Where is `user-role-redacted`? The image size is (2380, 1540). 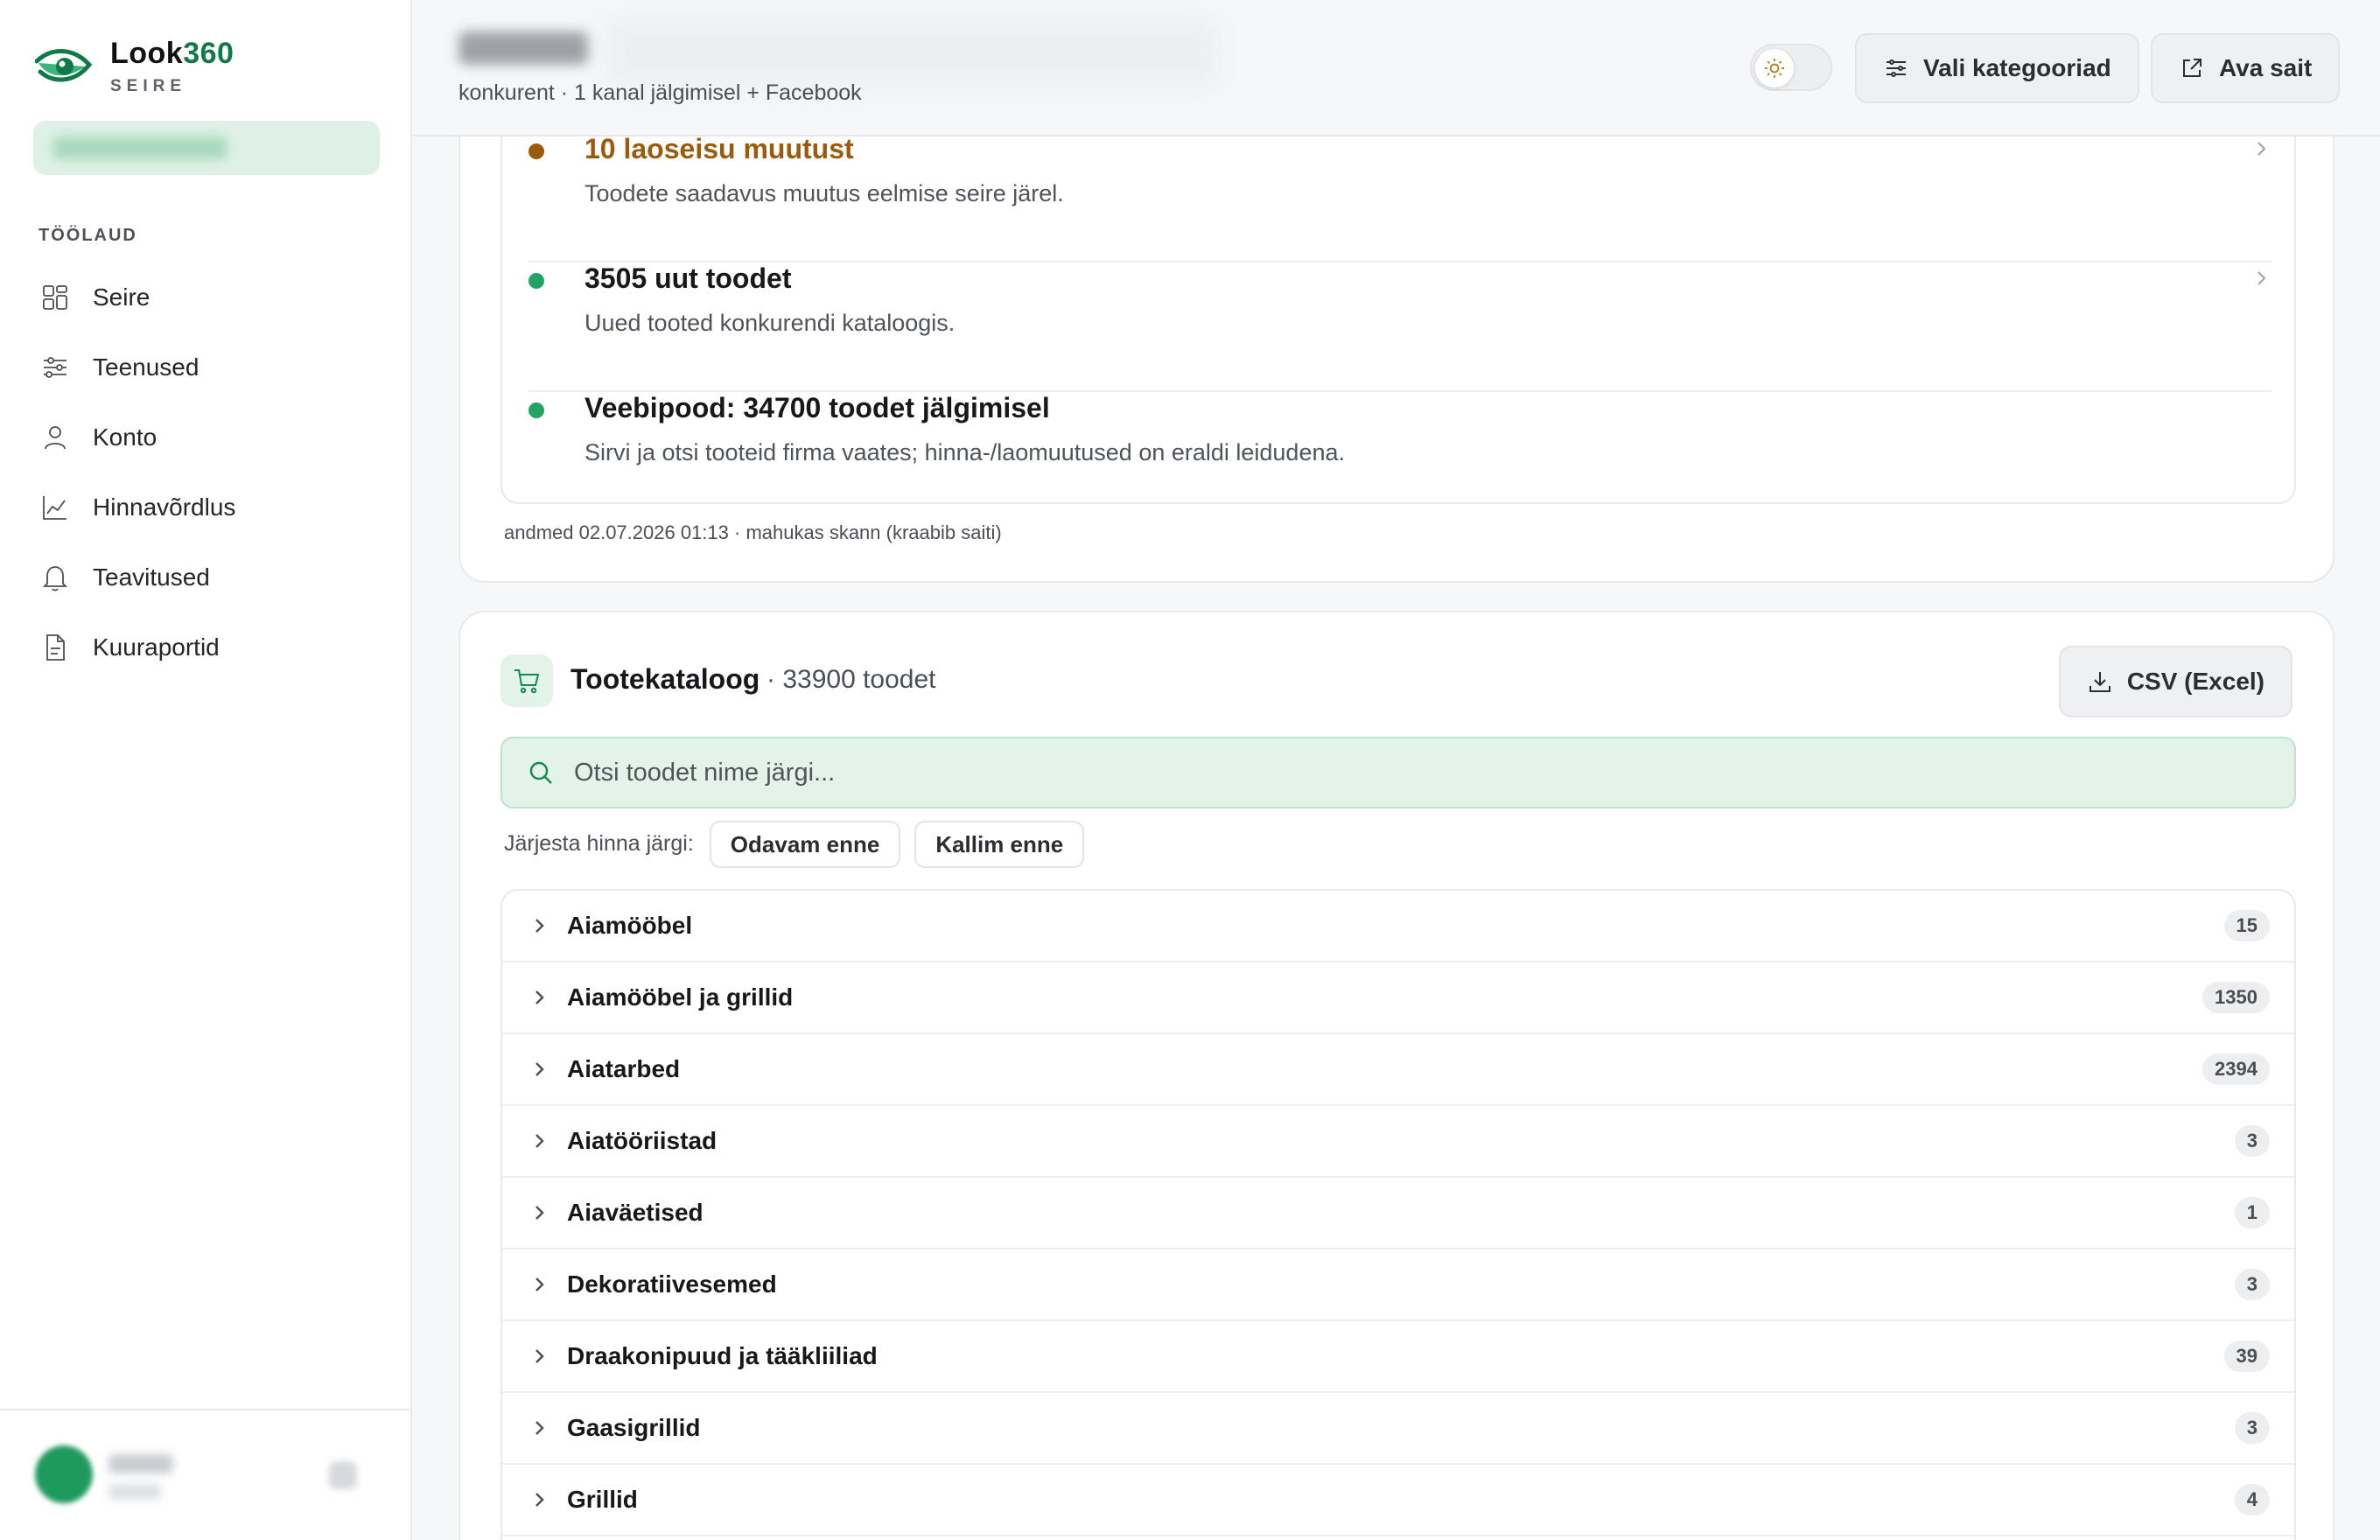
user-role-redacted is located at coordinates (134, 1492).